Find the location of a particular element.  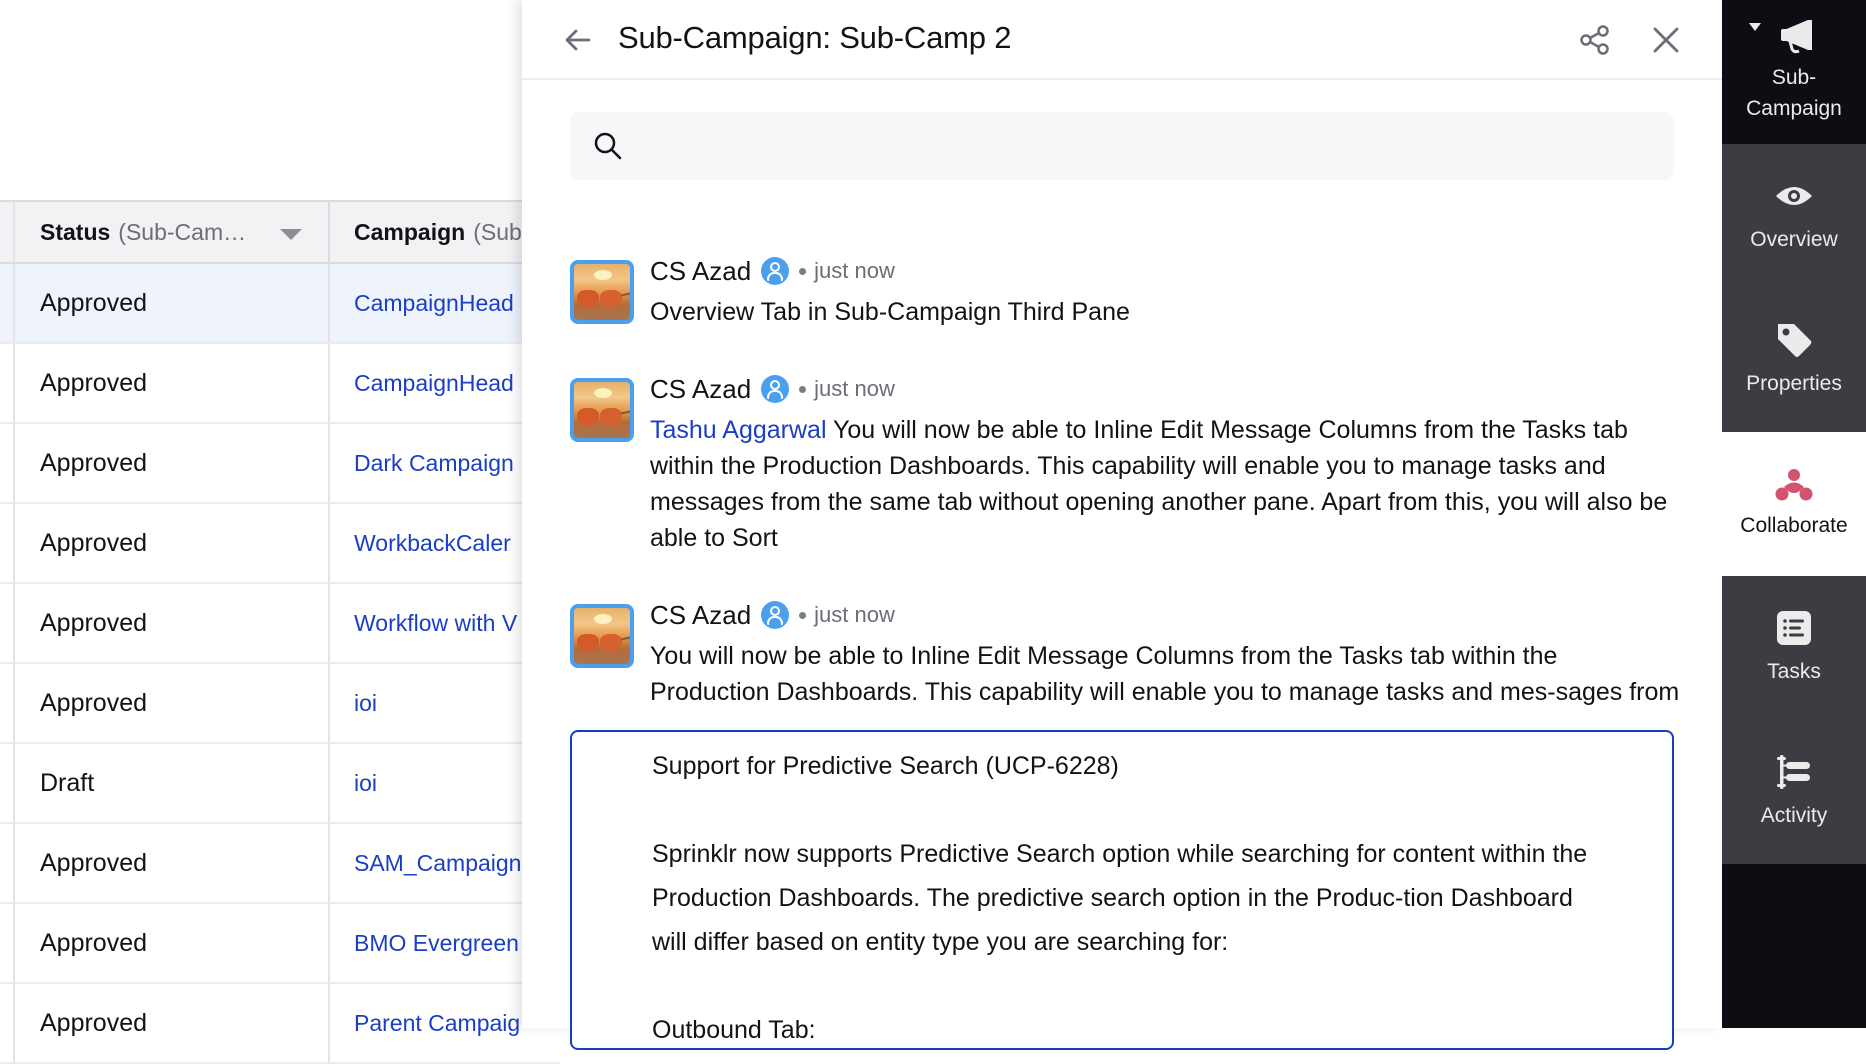

table-row: Approved ioi is located at coordinates (280, 704).